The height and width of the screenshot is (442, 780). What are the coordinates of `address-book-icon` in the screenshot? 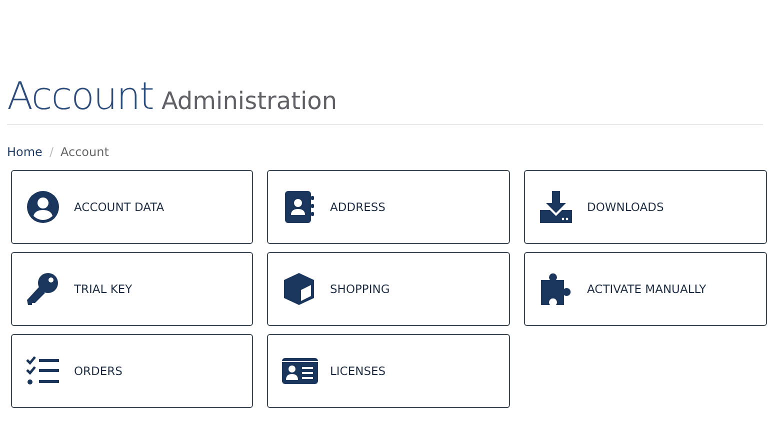 It's located at (299, 207).